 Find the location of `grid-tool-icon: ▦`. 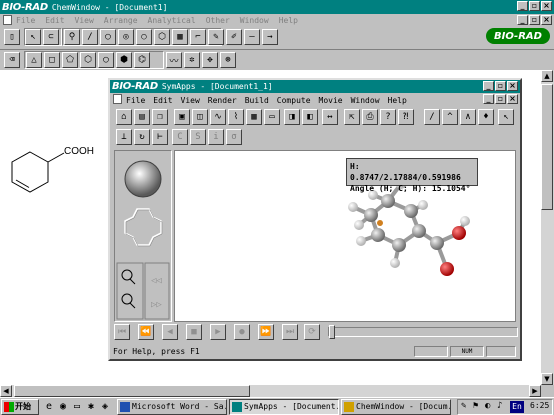

grid-tool-icon: ▦ is located at coordinates (180, 37).